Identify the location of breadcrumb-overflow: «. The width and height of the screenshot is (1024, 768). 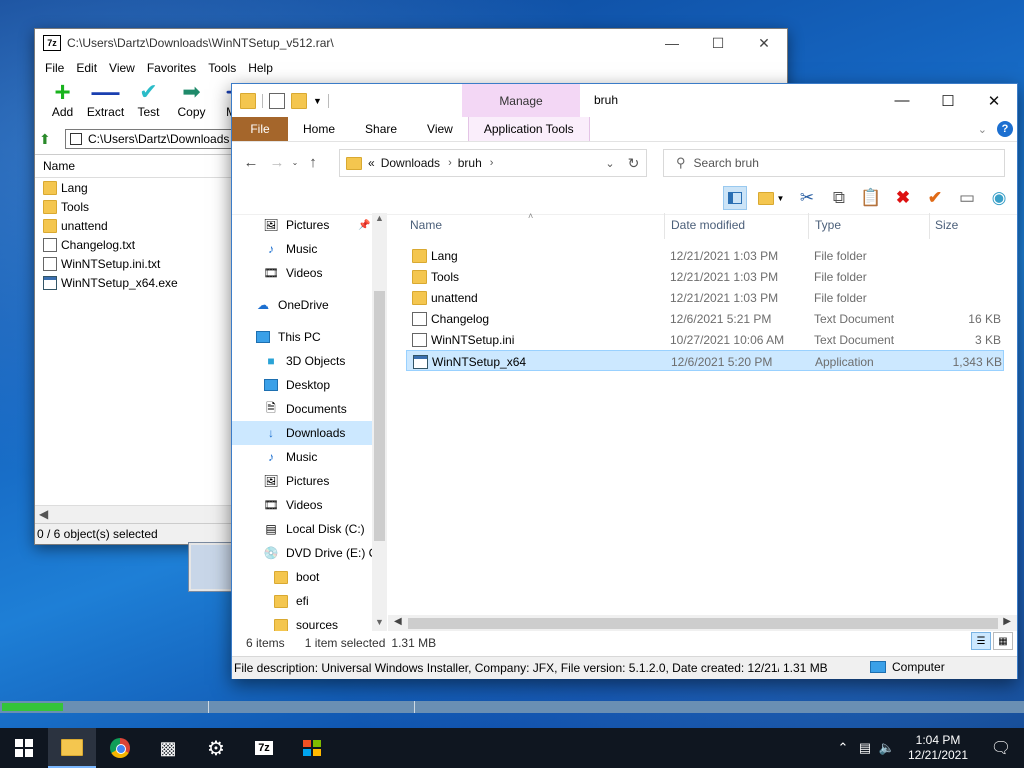
(371, 163).